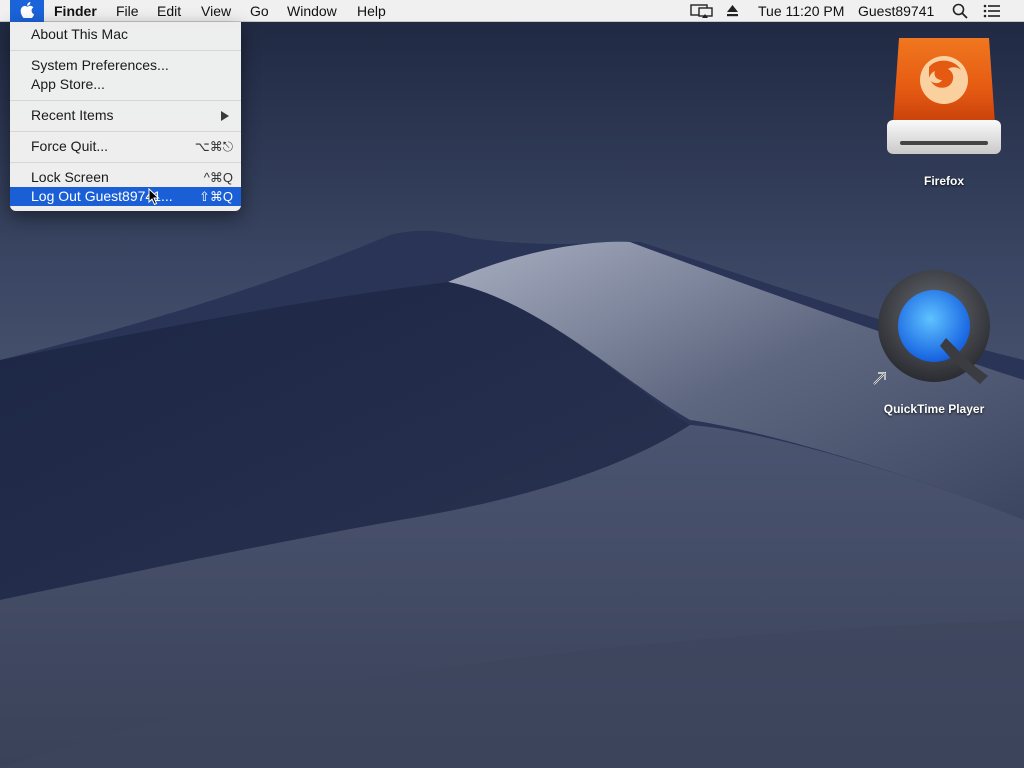  What do you see at coordinates (944, 96) in the screenshot?
I see `firefox-drive-icon` at bounding box center [944, 96].